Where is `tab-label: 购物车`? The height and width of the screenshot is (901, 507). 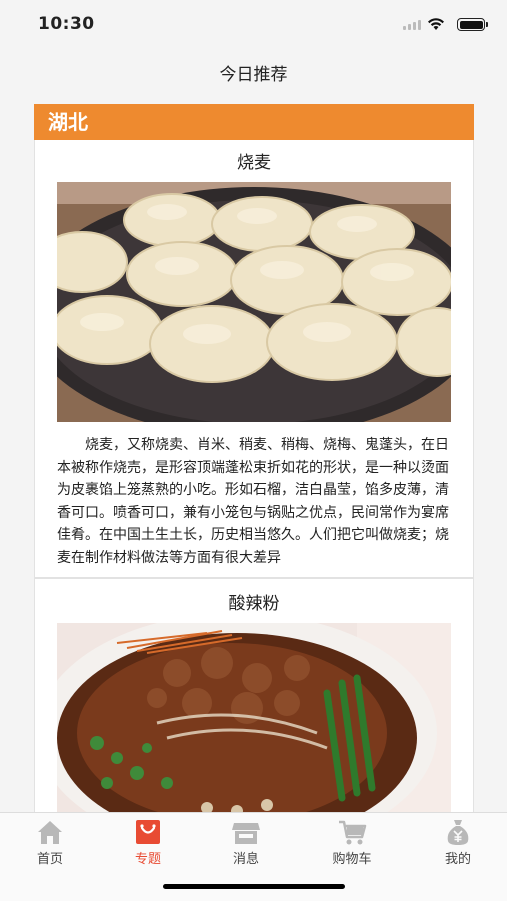
tab-label: 购物车 is located at coordinates (352, 859).